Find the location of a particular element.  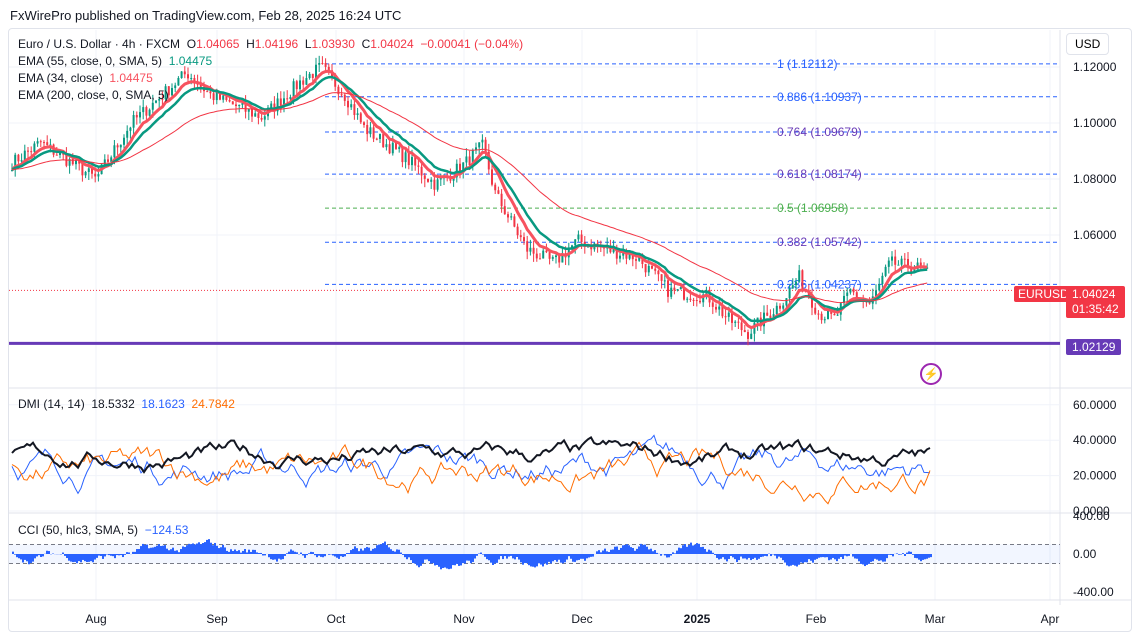

fib-label: 0.5 (1.06958) is located at coordinates (812, 208).